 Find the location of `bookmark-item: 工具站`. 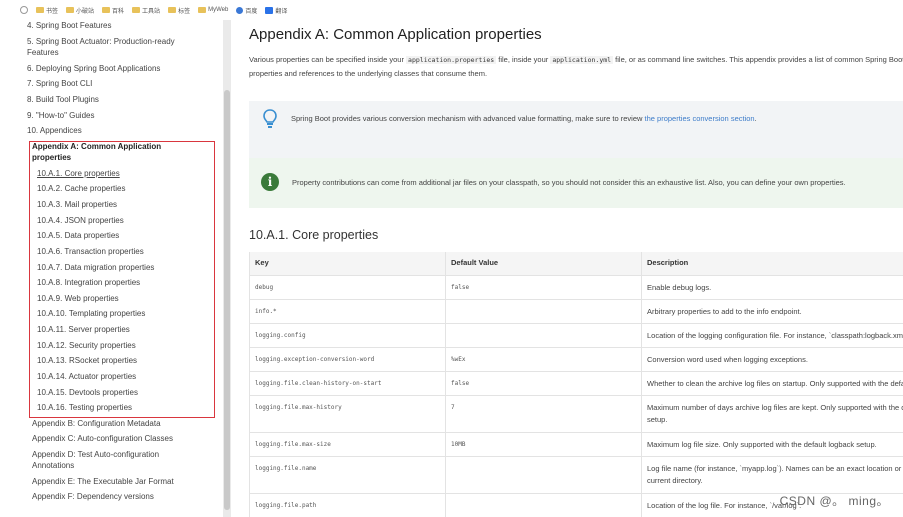

bookmark-item: 工具站 is located at coordinates (146, 10).